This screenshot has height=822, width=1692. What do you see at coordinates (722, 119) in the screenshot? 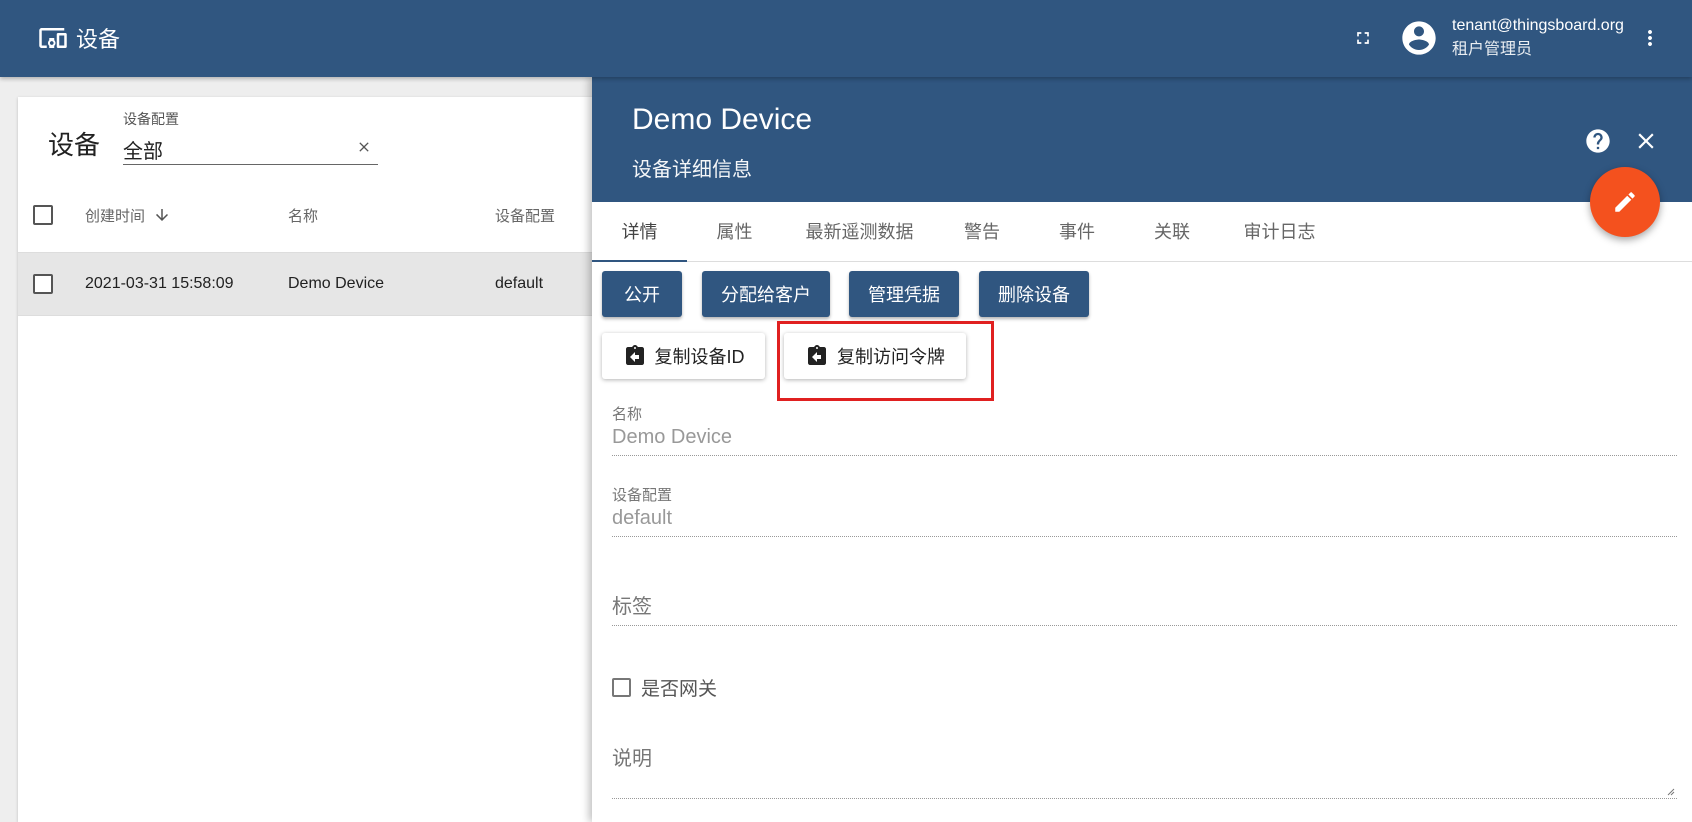
I see `detail-title: Demo Device` at bounding box center [722, 119].